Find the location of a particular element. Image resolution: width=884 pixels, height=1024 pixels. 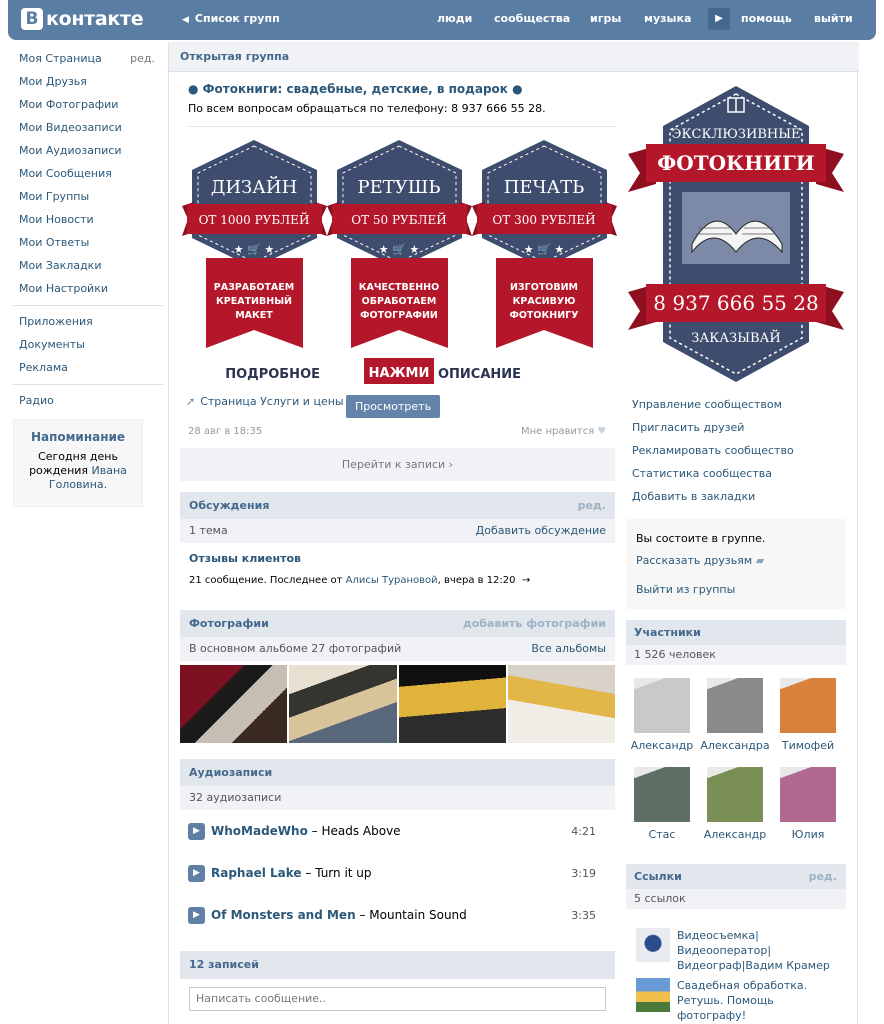

menu-apps: Приложения is located at coordinates (88, 323).